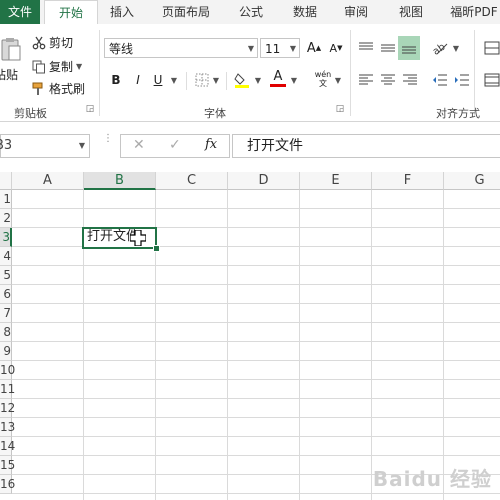  Describe the element at coordinates (340, 109) in the screenshot. I see `font-dialog-launcher-icon: ◲` at that location.